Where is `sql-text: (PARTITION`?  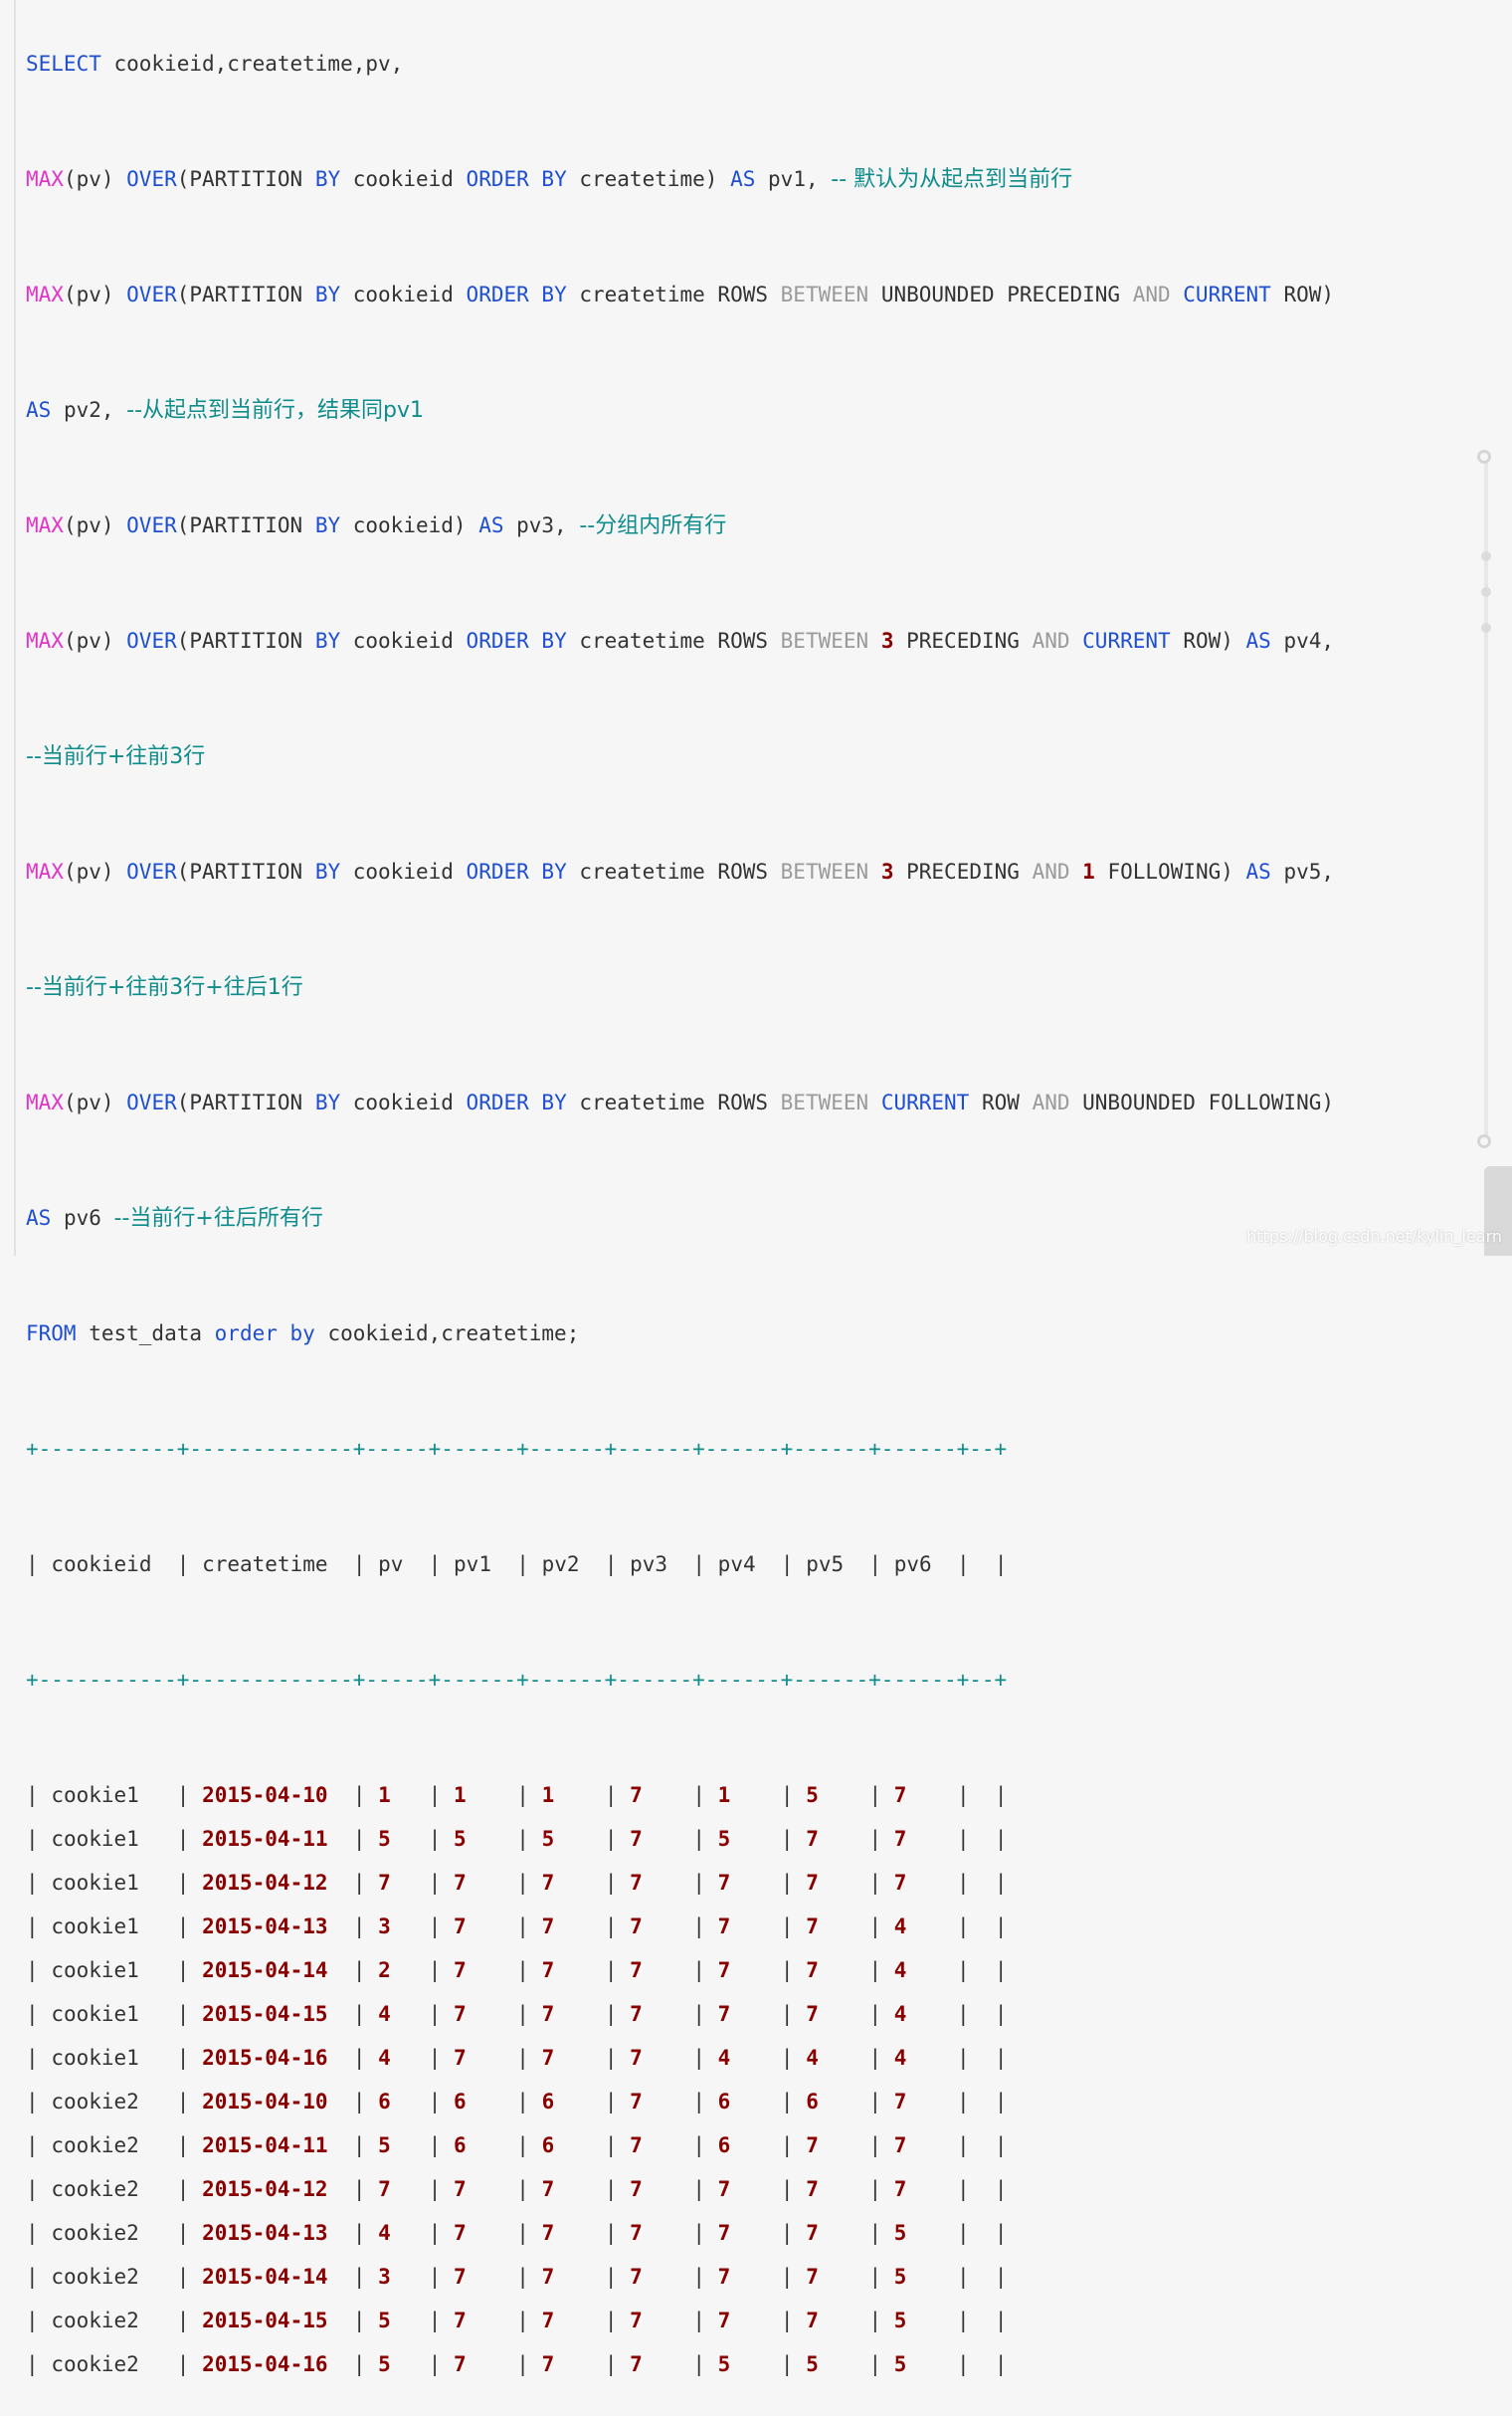 sql-text: (PARTITION is located at coordinates (246, 872).